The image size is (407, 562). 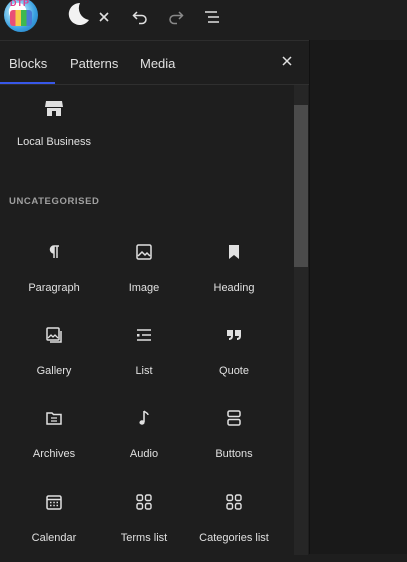 What do you see at coordinates (234, 538) in the screenshot?
I see `block-label: Categories list` at bounding box center [234, 538].